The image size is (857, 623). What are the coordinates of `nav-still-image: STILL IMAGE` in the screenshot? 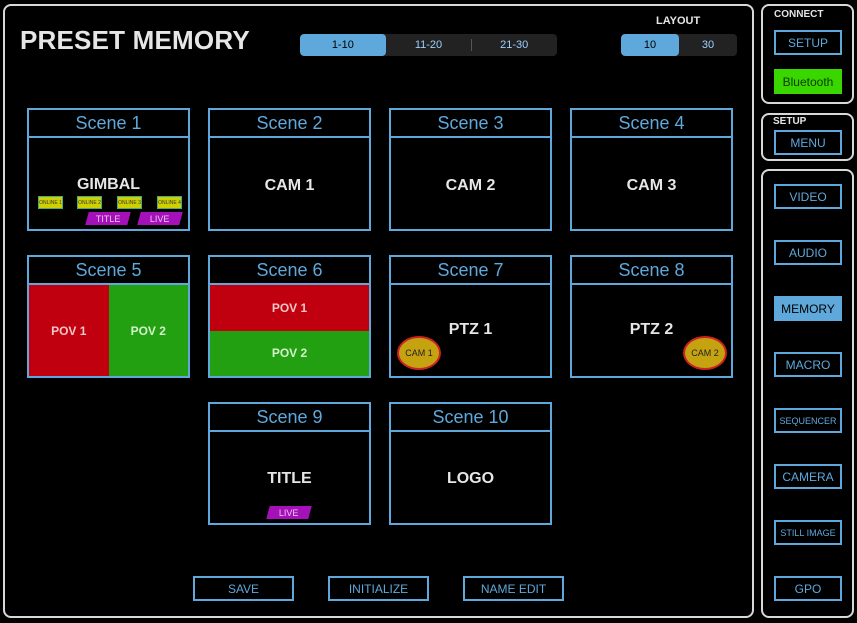 It's located at (808, 532).